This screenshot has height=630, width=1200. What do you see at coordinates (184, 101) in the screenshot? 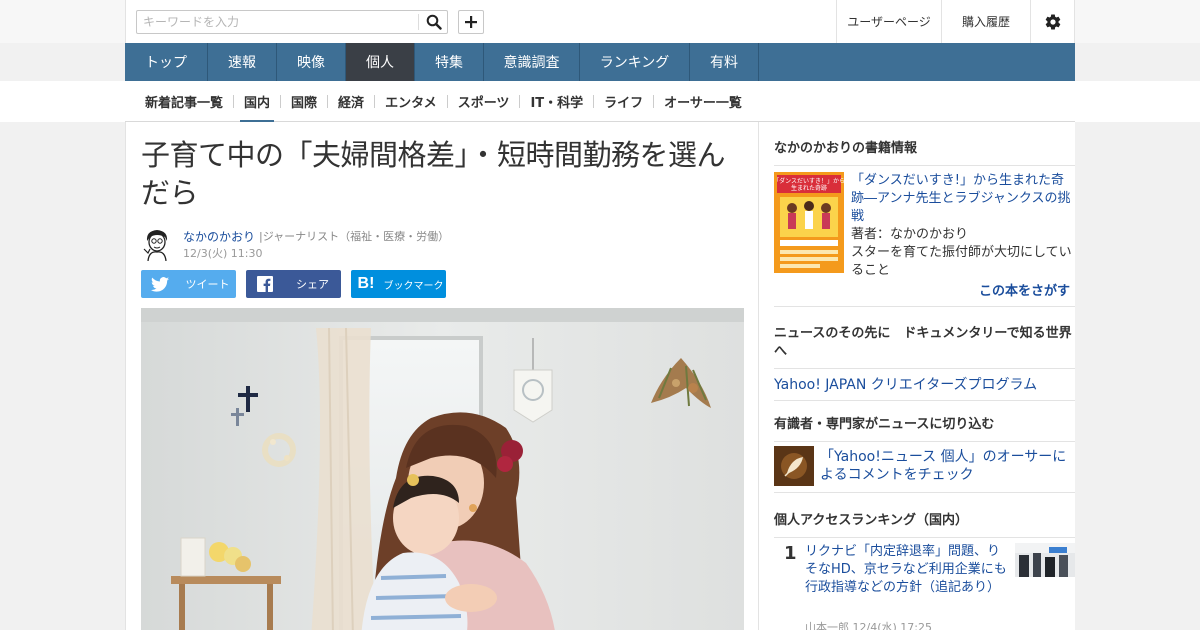
I see `category-latest: 新着記事一覧` at bounding box center [184, 101].